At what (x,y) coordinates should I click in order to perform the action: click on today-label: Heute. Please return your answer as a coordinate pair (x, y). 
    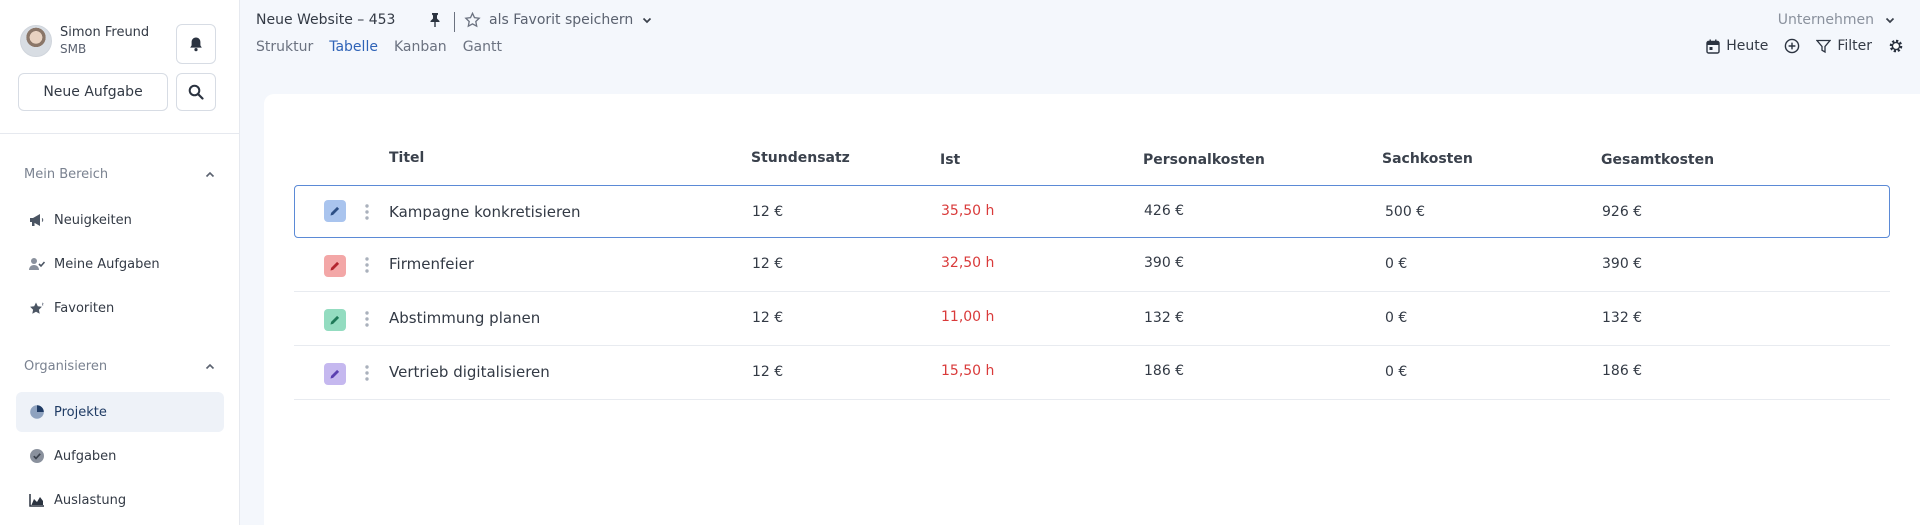
    Looking at the image, I should click on (1747, 46).